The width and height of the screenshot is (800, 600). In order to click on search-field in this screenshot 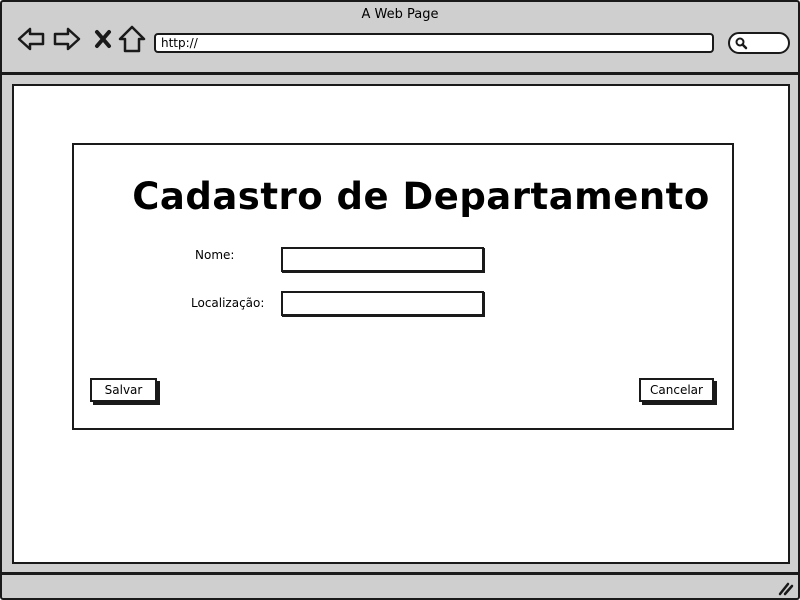, I will do `click(759, 43)`.